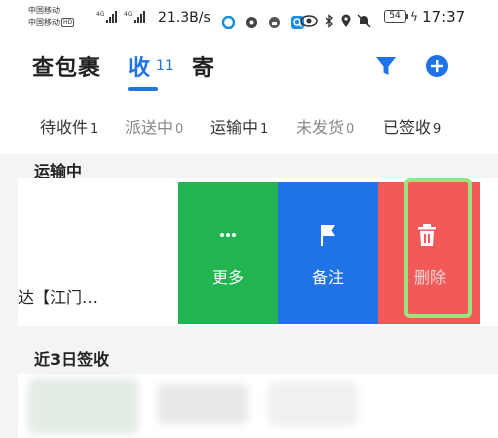 Image resolution: width=498 pixels, height=438 pixels. I want to click on filter-in-transit: 运输中 1, so click(239, 129).